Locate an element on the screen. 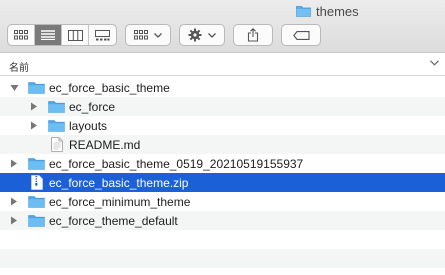 This screenshot has height=275, width=445. tag-icon is located at coordinates (301, 35).